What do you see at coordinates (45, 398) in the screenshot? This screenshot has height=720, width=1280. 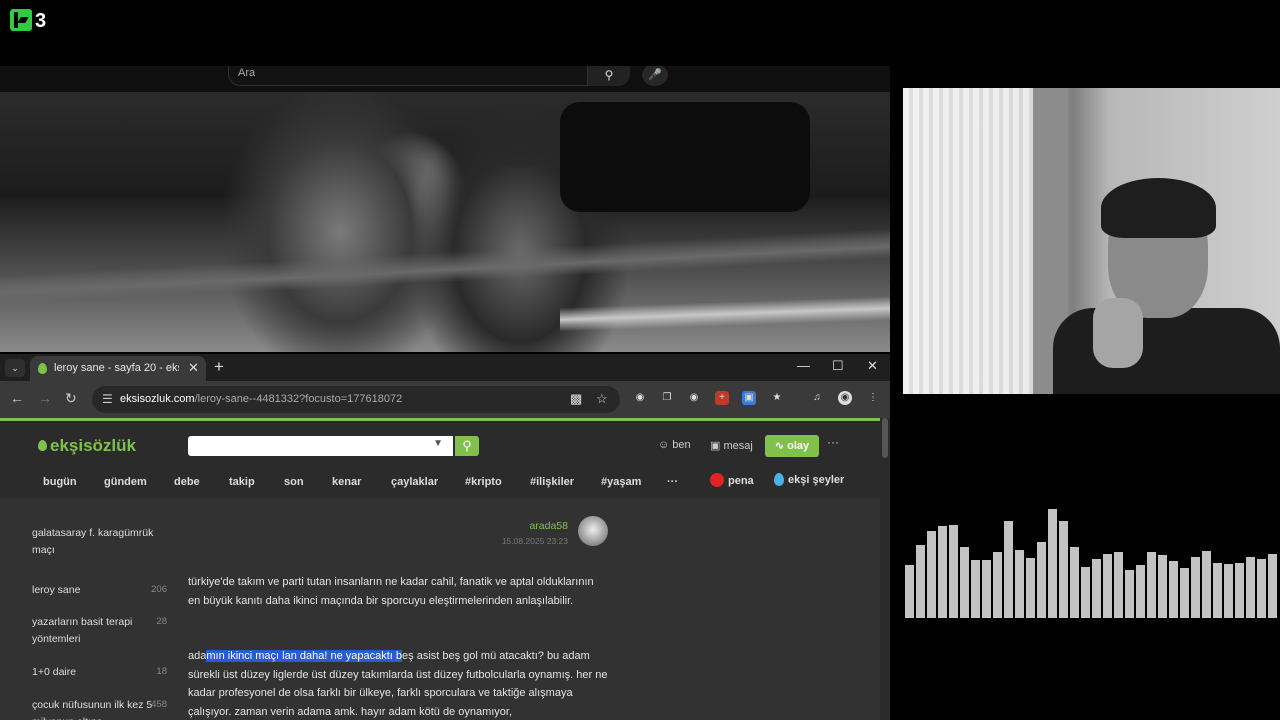 I see `forward-icon: →` at bounding box center [45, 398].